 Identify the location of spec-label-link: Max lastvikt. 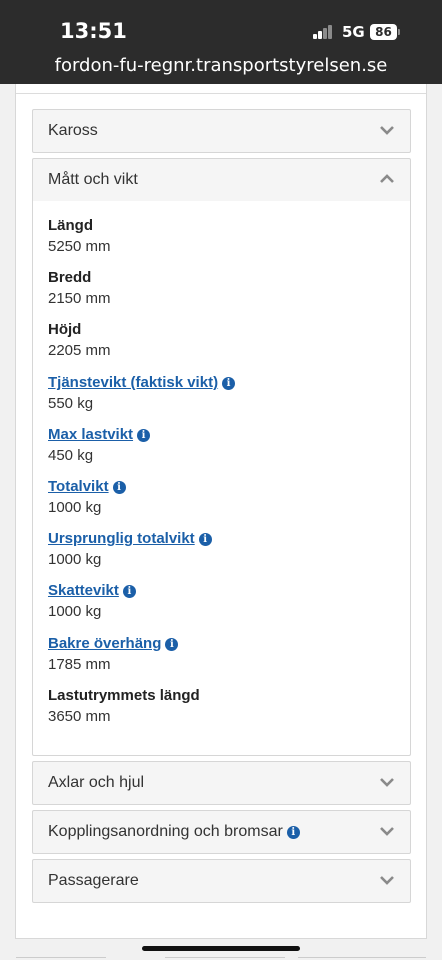
(90, 434).